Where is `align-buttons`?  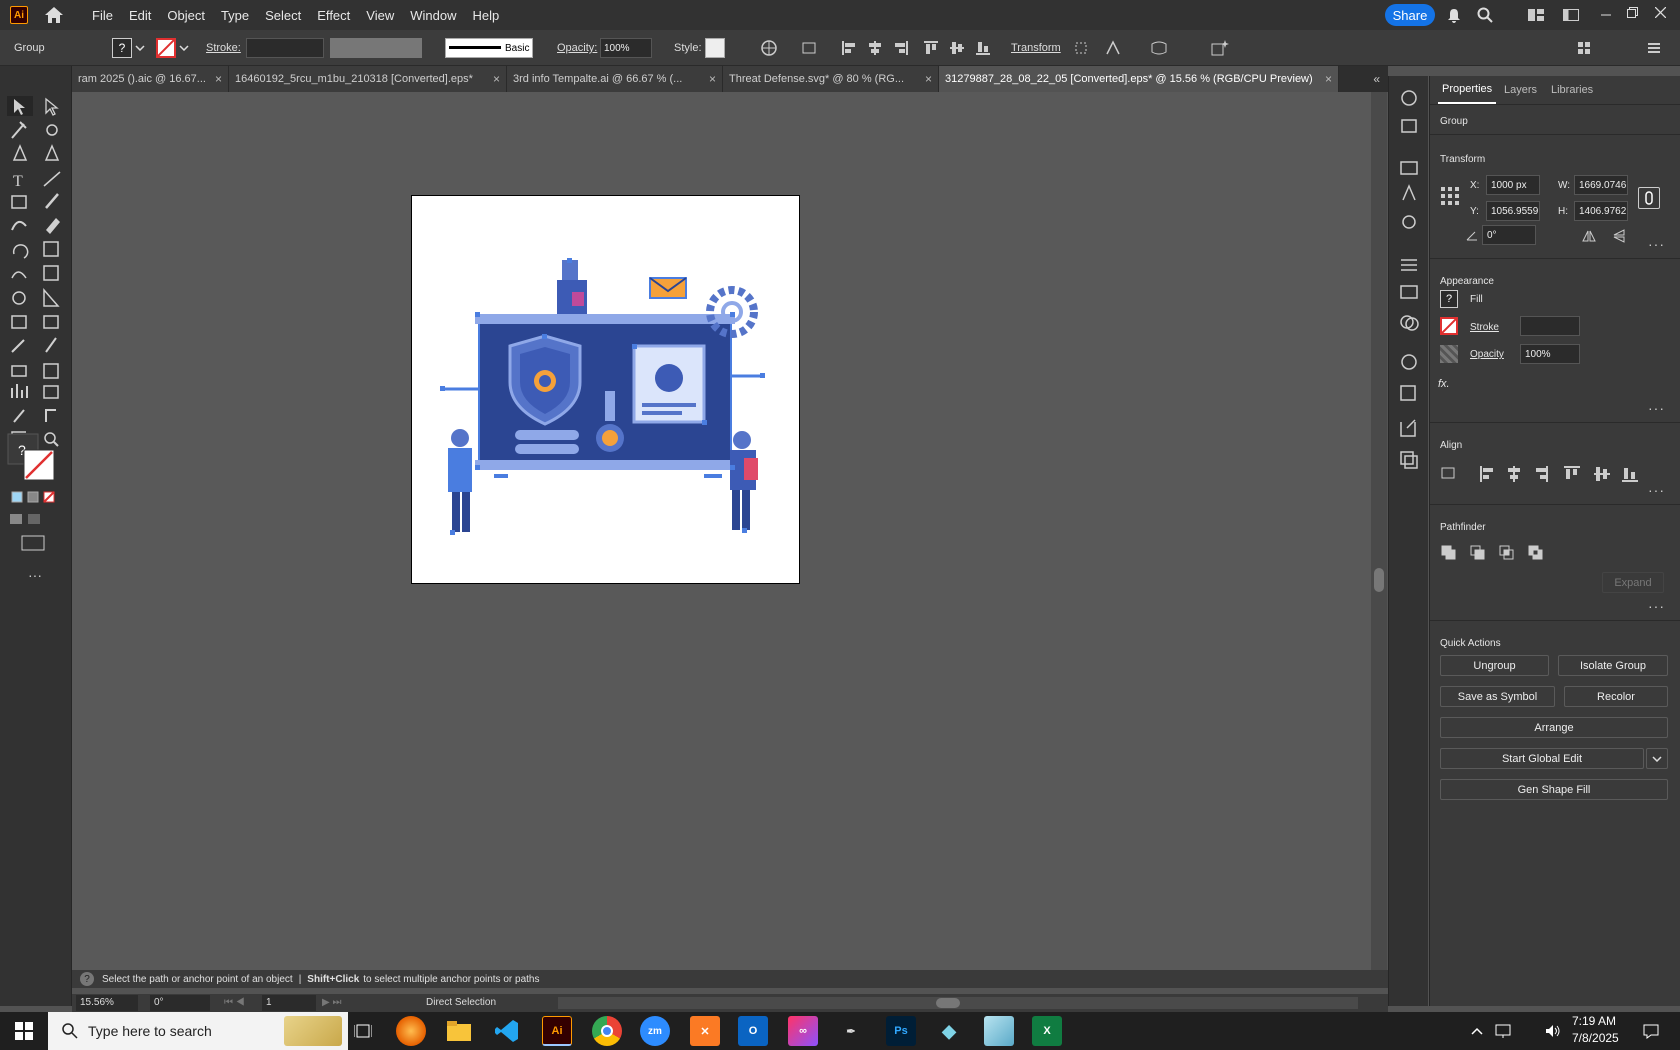 align-buttons is located at coordinates (1538, 474).